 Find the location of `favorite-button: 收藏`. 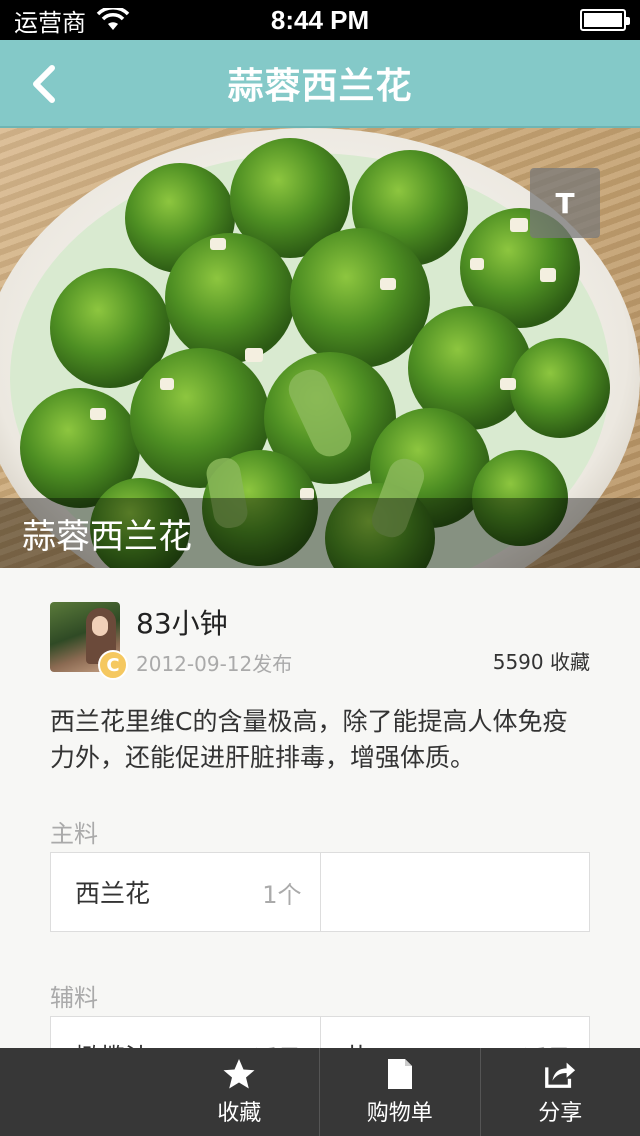

favorite-button: 收藏 is located at coordinates (240, 1092).